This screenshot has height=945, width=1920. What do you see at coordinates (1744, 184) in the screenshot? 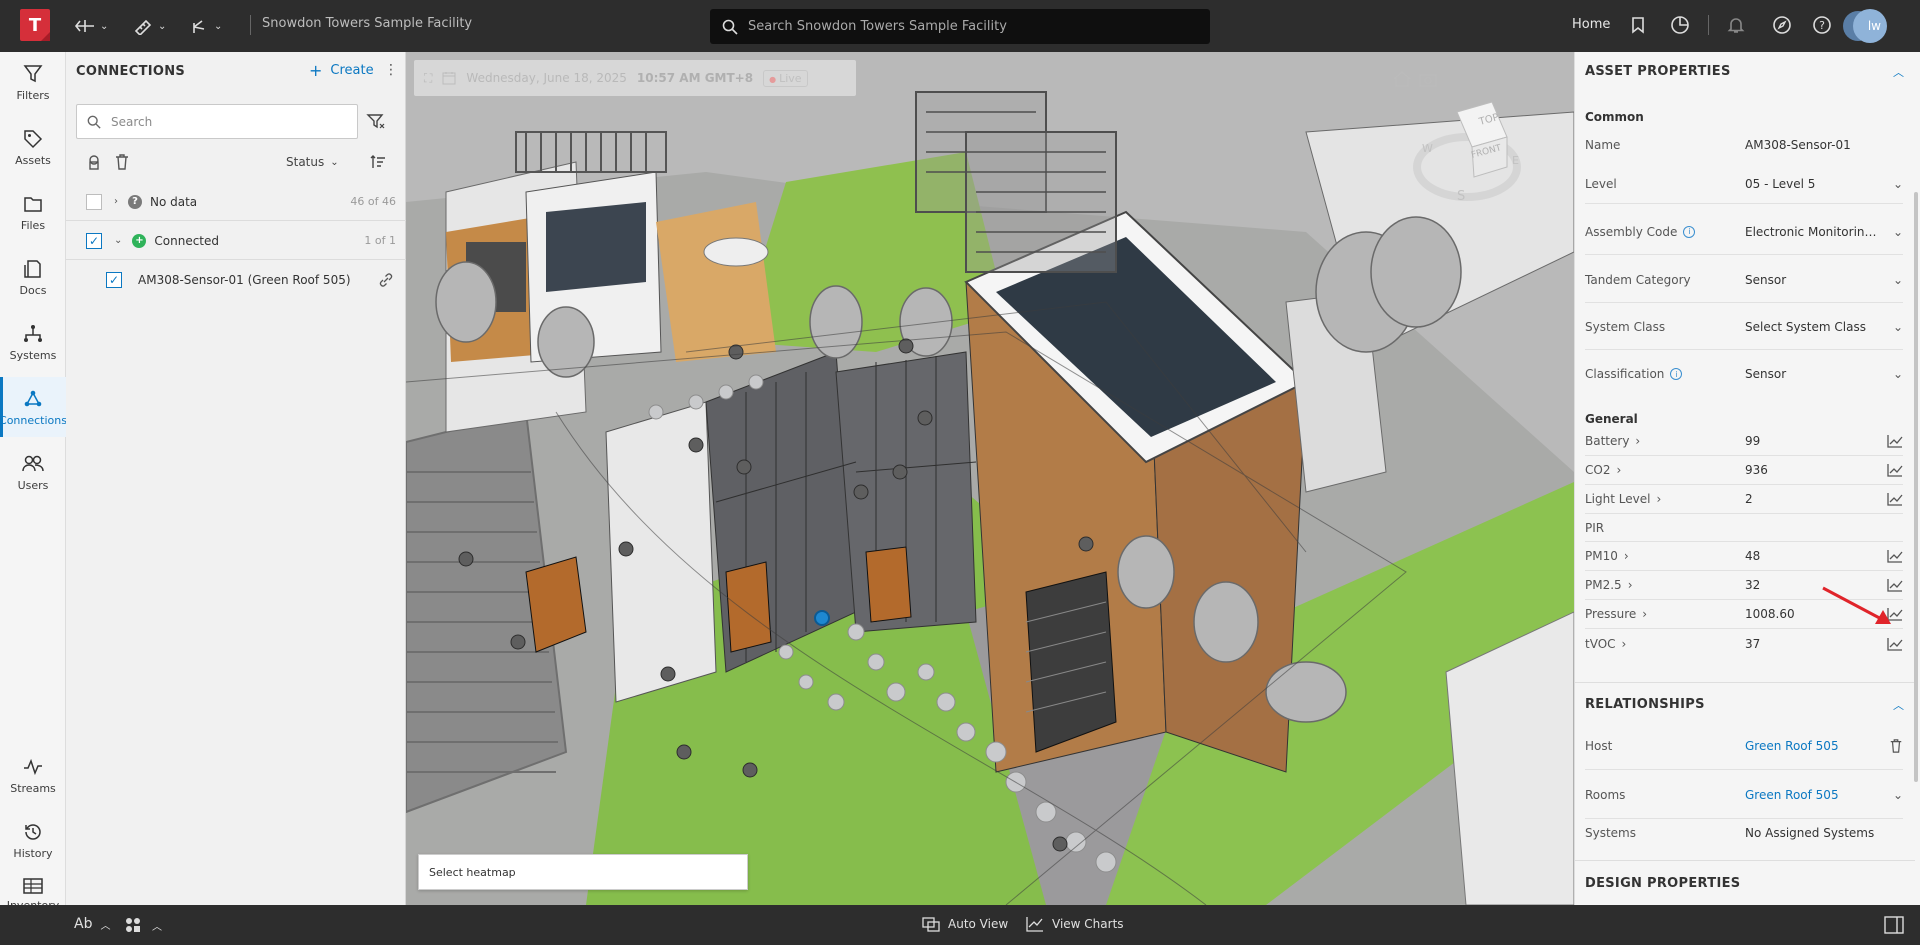
I see `property-row-level: Level 05 - Level 5 ⌄` at bounding box center [1744, 184].